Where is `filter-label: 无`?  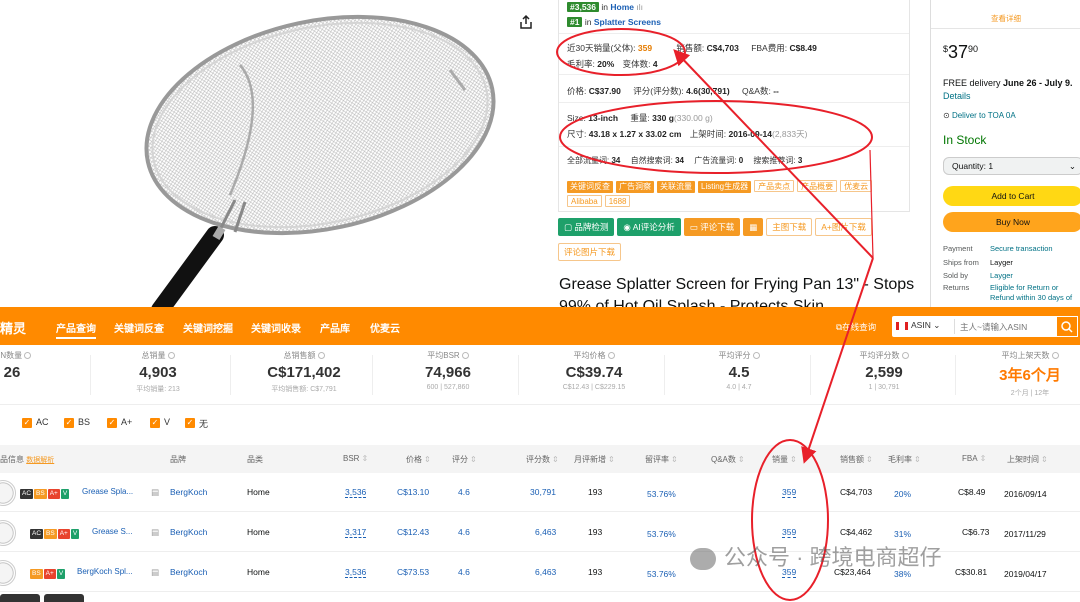
filter-label: 无 is located at coordinates (204, 424).